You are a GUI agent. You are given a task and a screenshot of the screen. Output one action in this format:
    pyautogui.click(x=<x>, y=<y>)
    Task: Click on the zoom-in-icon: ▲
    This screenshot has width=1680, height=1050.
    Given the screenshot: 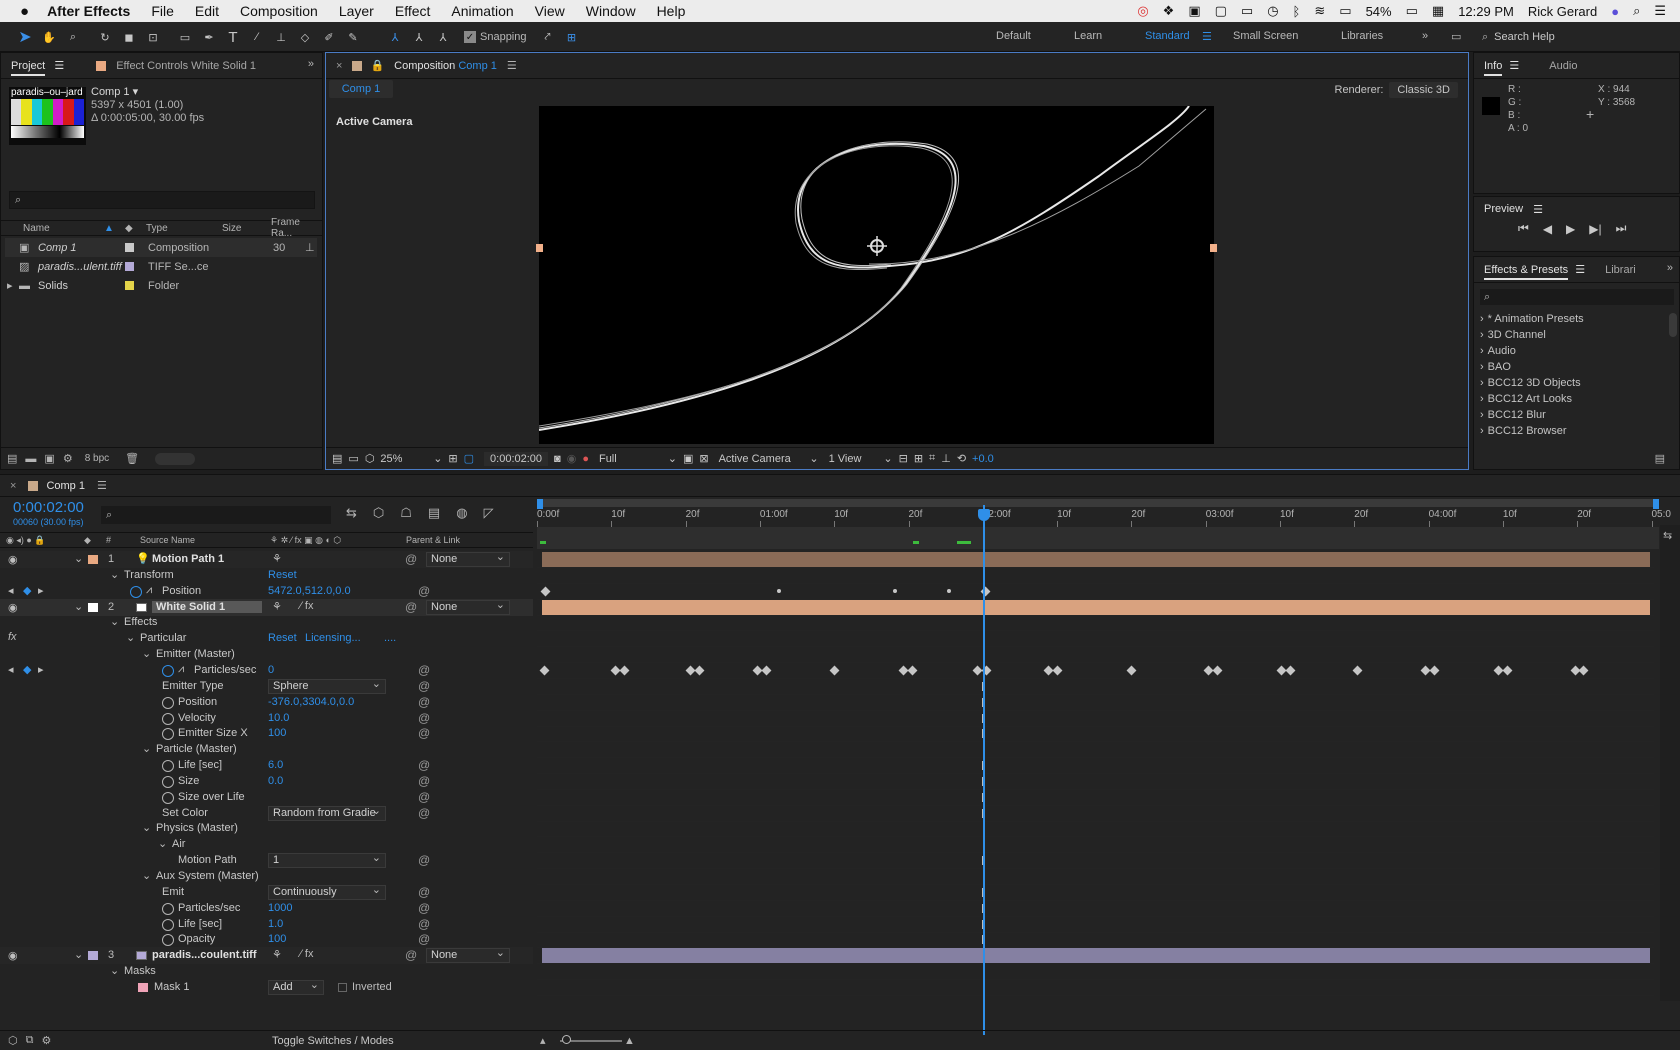 What is the action you would take?
    pyautogui.click(x=629, y=1041)
    